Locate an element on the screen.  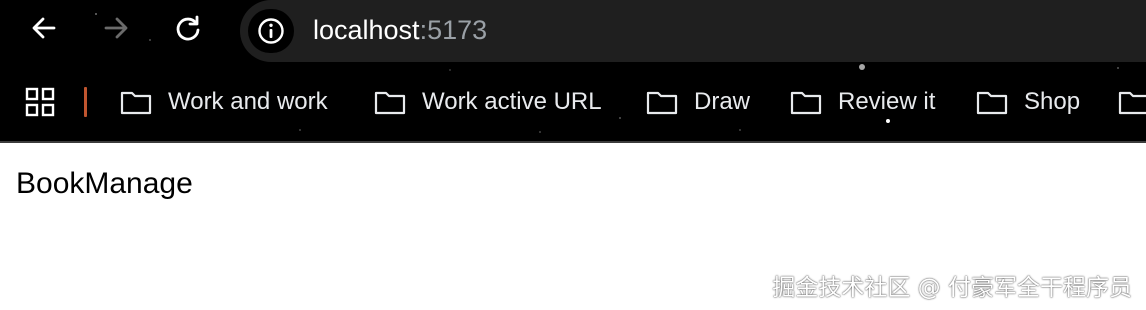
bookmark-label: Work active URL is located at coordinates (512, 101).